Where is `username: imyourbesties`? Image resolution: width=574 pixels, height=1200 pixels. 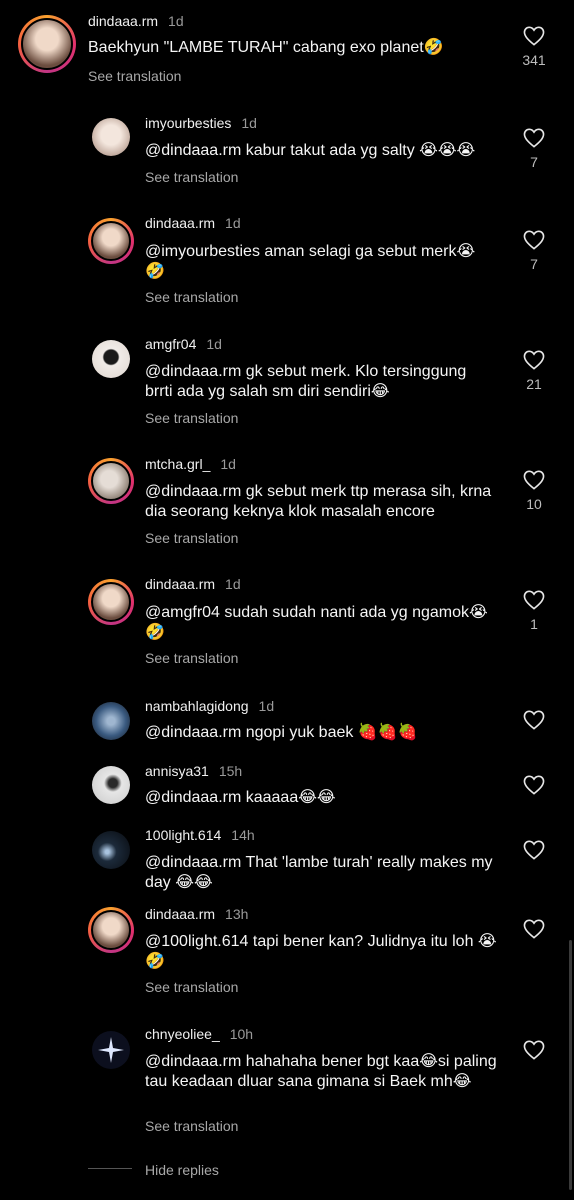 username: imyourbesties is located at coordinates (188, 123).